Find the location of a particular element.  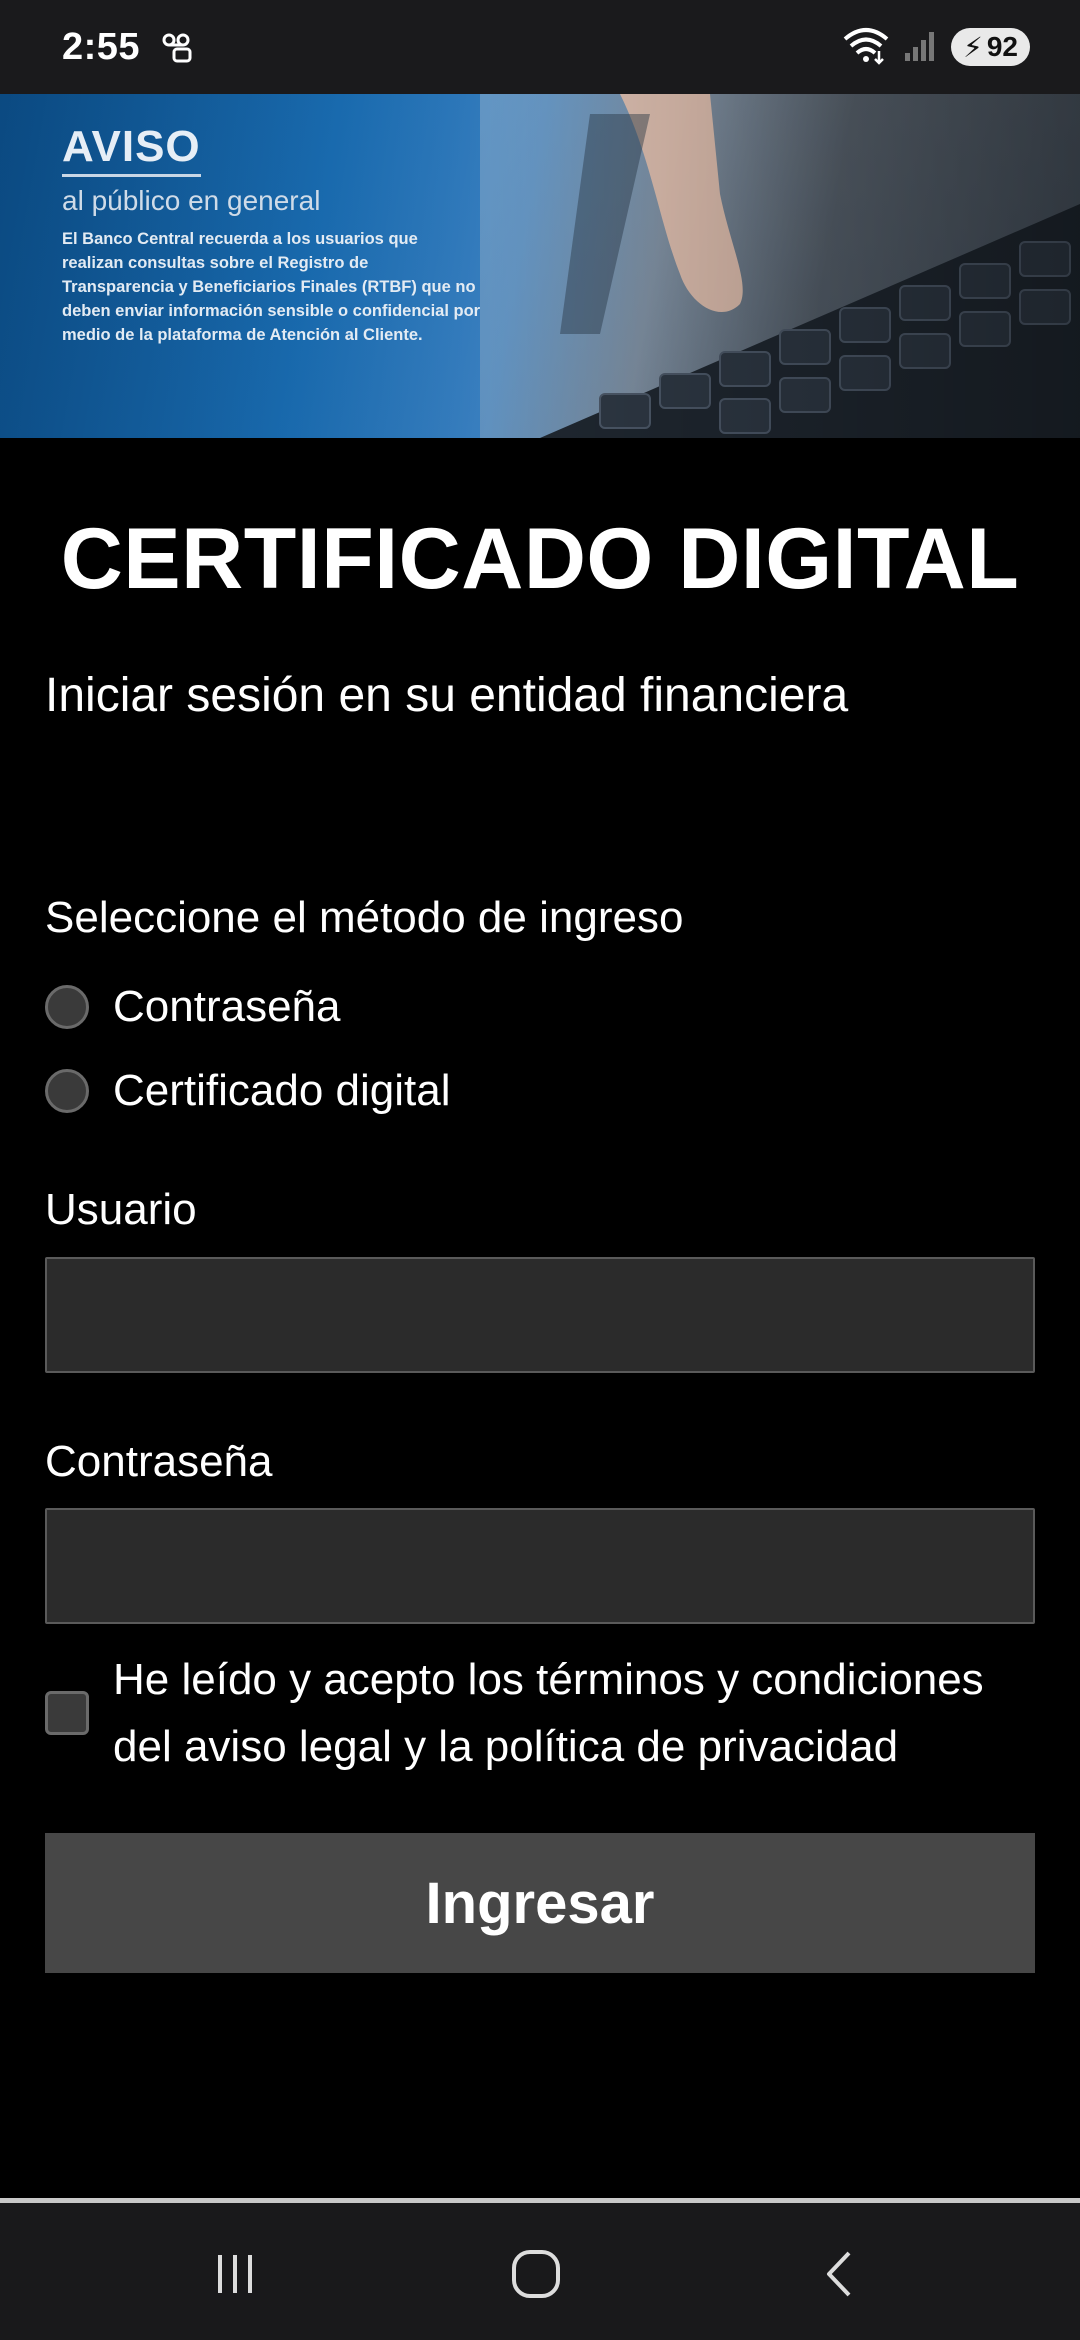

back-icon is located at coordinates (840, 2274).